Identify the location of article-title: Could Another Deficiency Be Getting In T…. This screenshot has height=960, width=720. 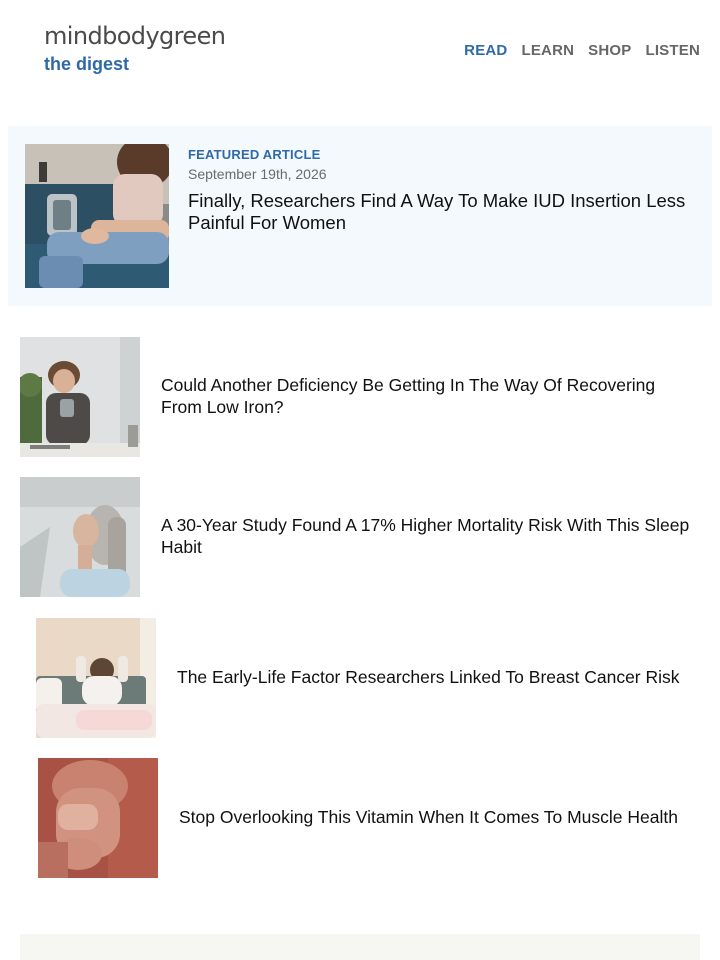
(421, 396).